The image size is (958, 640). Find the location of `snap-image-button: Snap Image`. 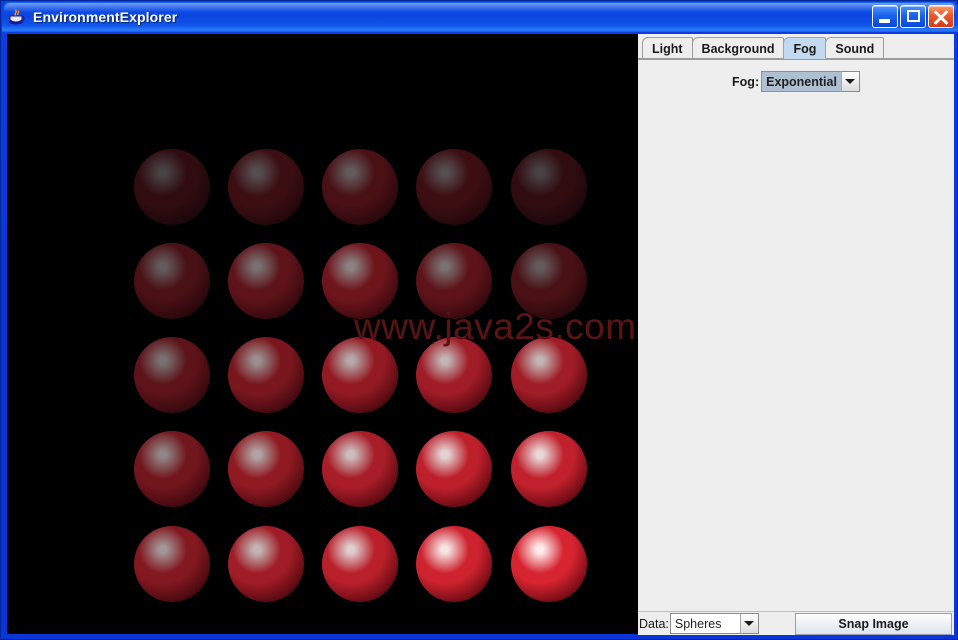

snap-image-button: Snap Image is located at coordinates (873, 624).